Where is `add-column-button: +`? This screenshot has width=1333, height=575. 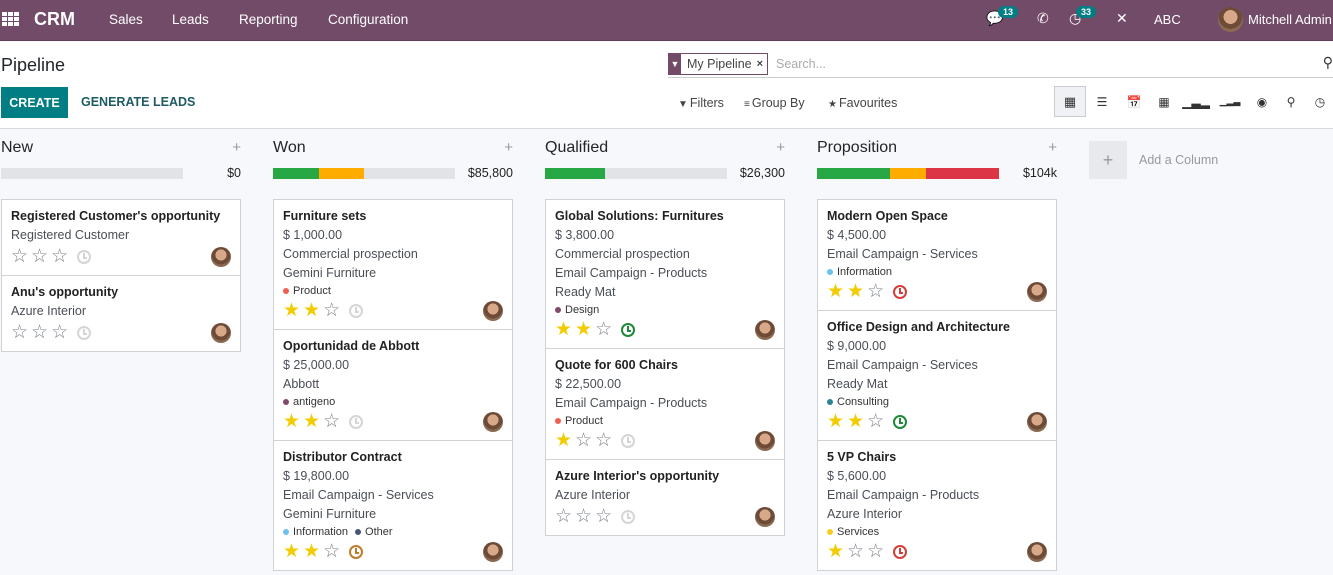
add-column-button: + is located at coordinates (1108, 160).